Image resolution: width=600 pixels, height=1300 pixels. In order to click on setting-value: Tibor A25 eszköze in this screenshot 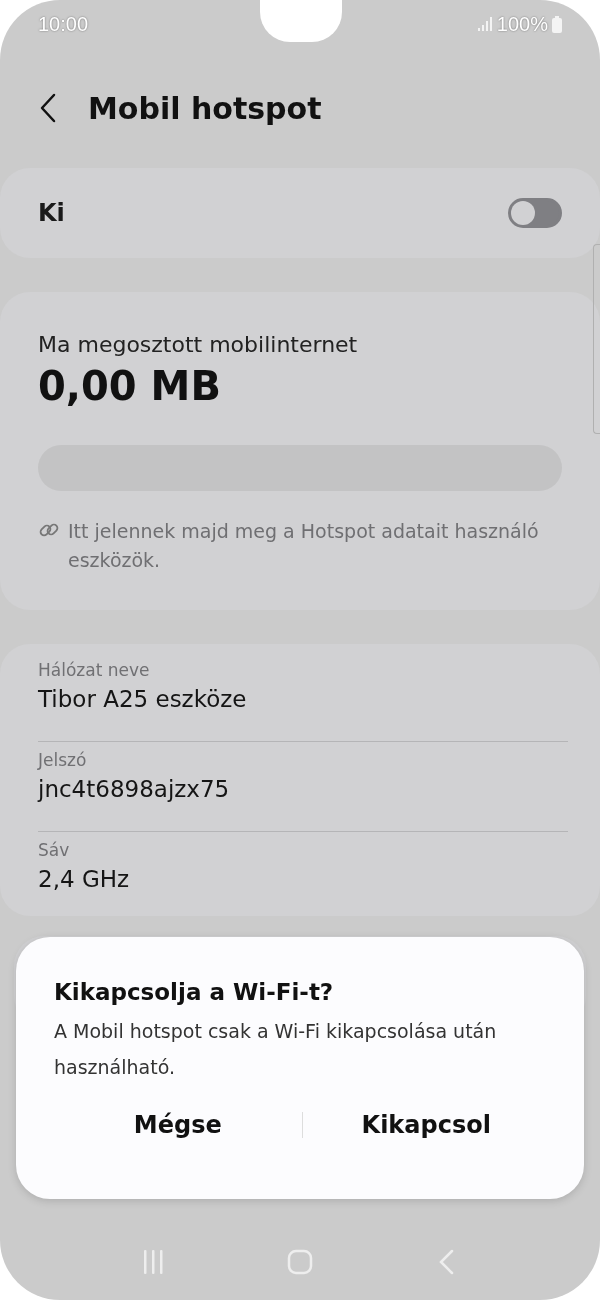, I will do `click(143, 699)`.